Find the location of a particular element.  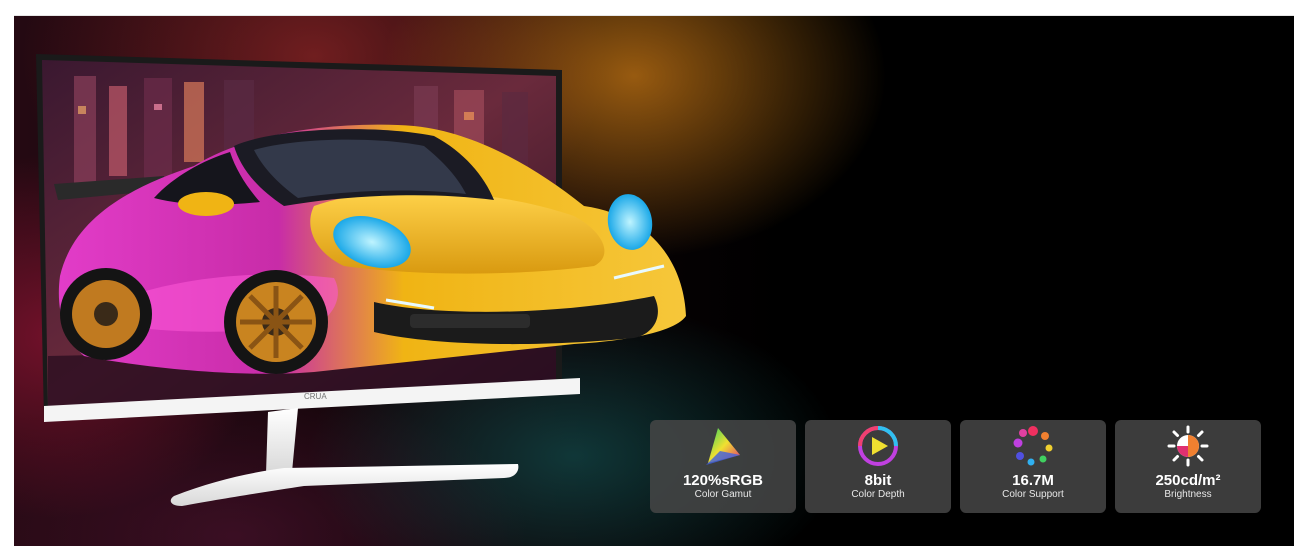

brand-logo: CRUA is located at coordinates (315, 396).